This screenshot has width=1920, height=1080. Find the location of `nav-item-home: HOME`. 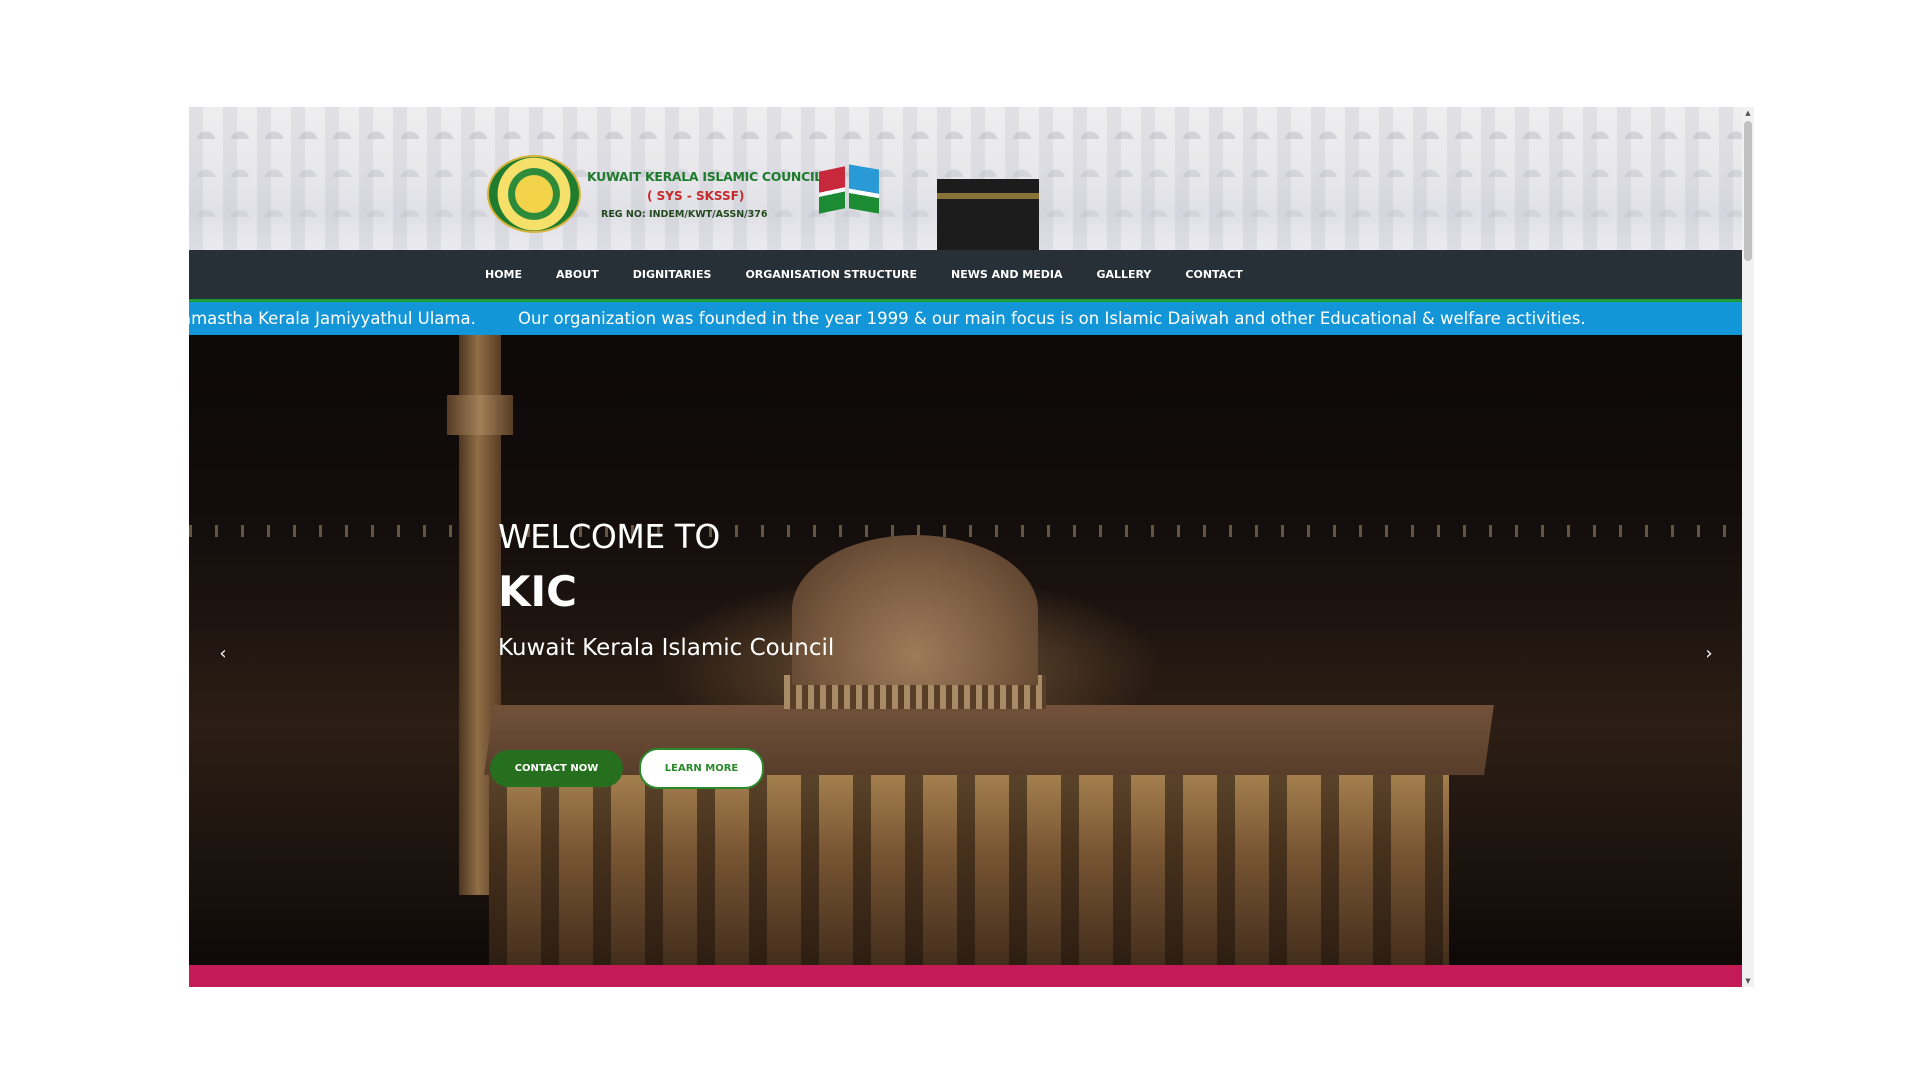

nav-item-home: HOME is located at coordinates (503, 274).